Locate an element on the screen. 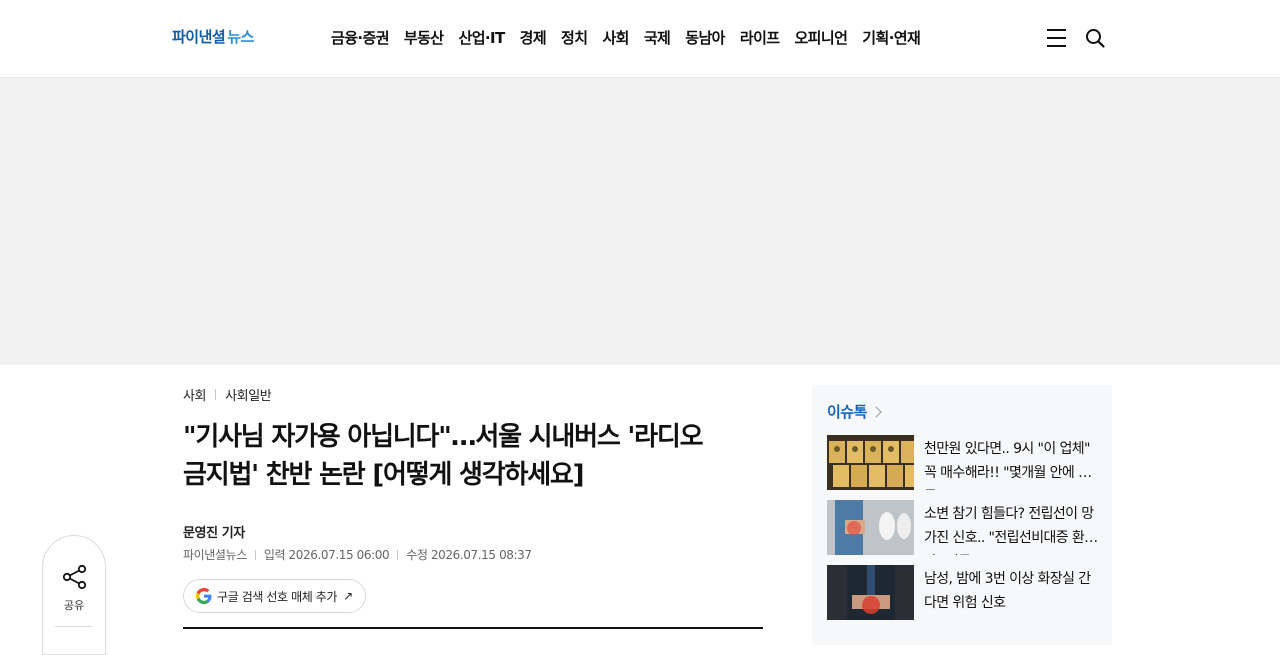  share-label: 공유 is located at coordinates (74, 605).